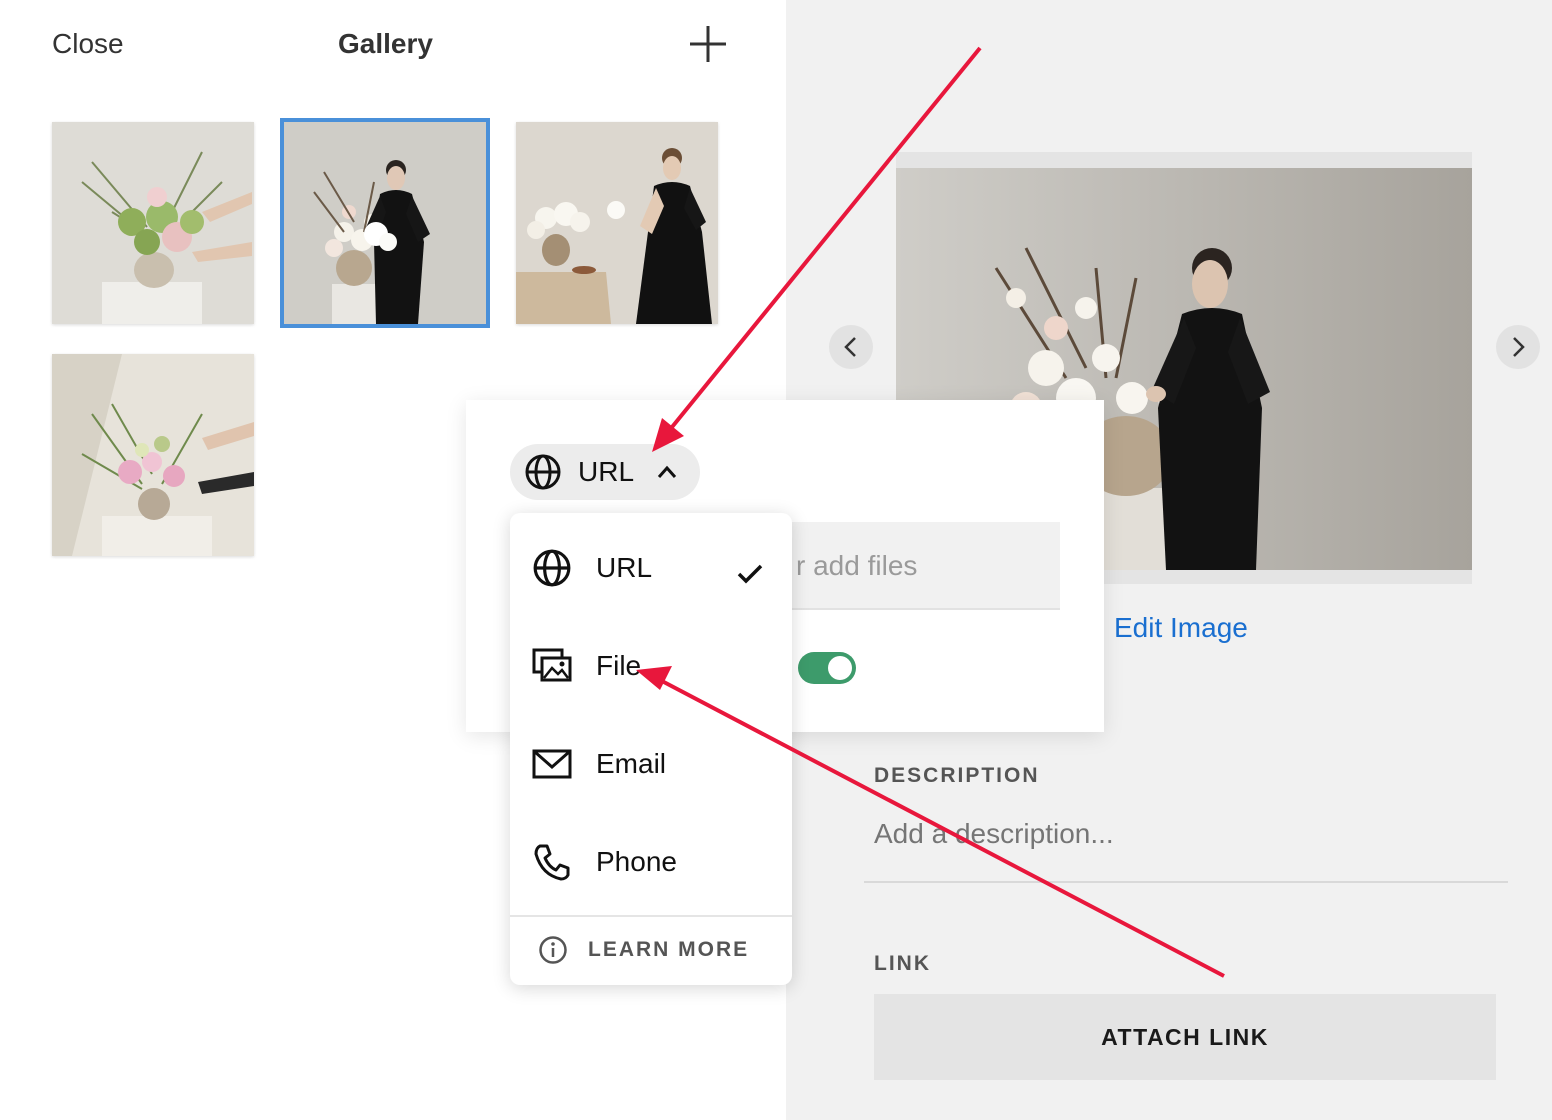 The width and height of the screenshot is (1552, 1120). I want to click on menu-item-label: URL, so click(624, 567).